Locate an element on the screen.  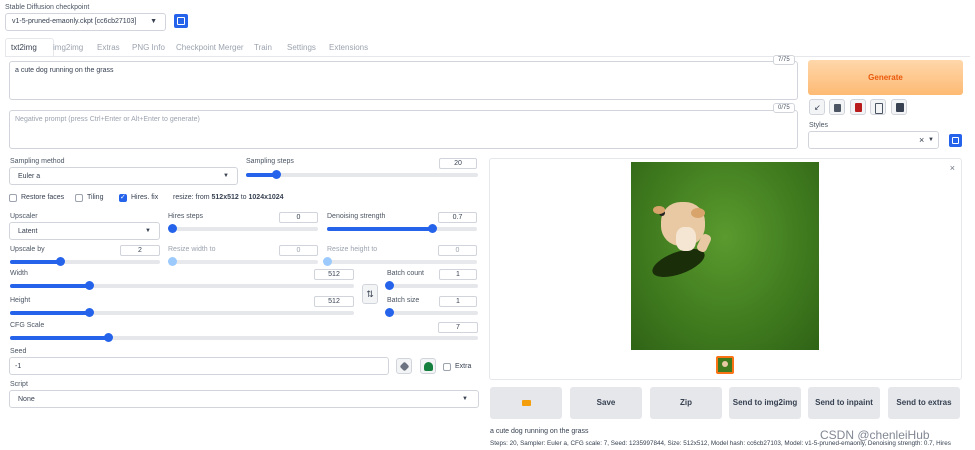
tab-extensions: Extensions is located at coordinates (348, 47).